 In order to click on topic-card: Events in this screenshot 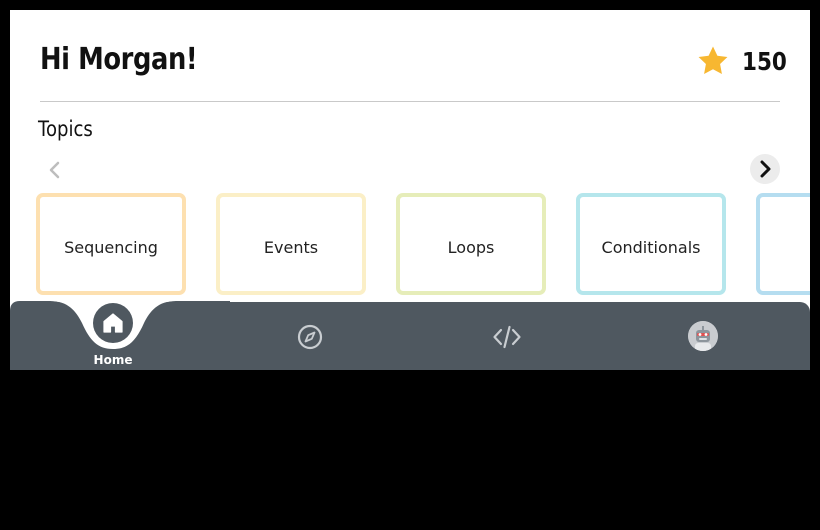, I will do `click(291, 244)`.